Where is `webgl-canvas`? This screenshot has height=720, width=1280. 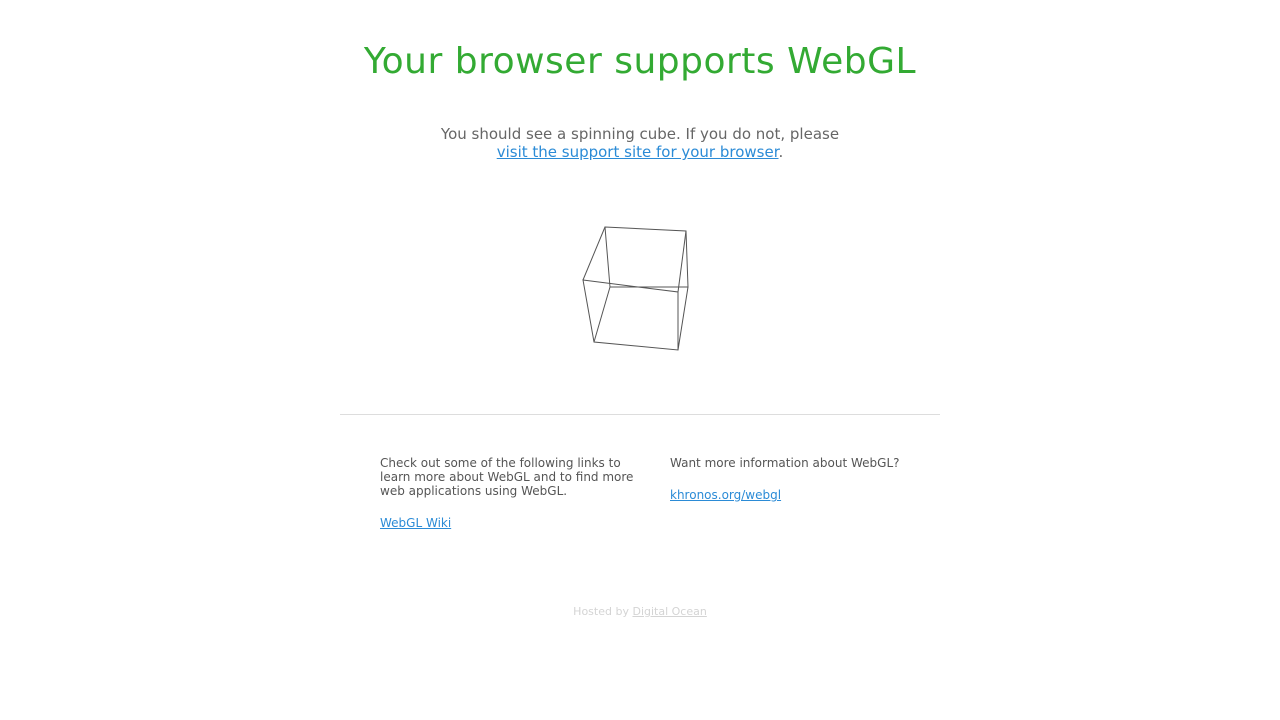
webgl-canvas is located at coordinates (635, 290).